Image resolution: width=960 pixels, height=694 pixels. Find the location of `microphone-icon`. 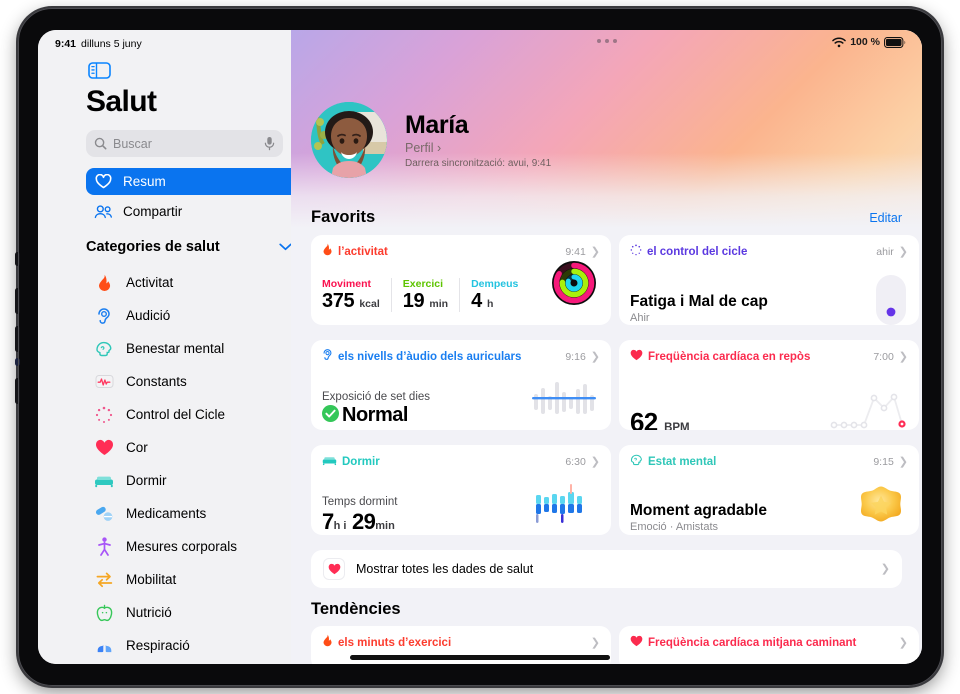

microphone-icon is located at coordinates (269, 143).